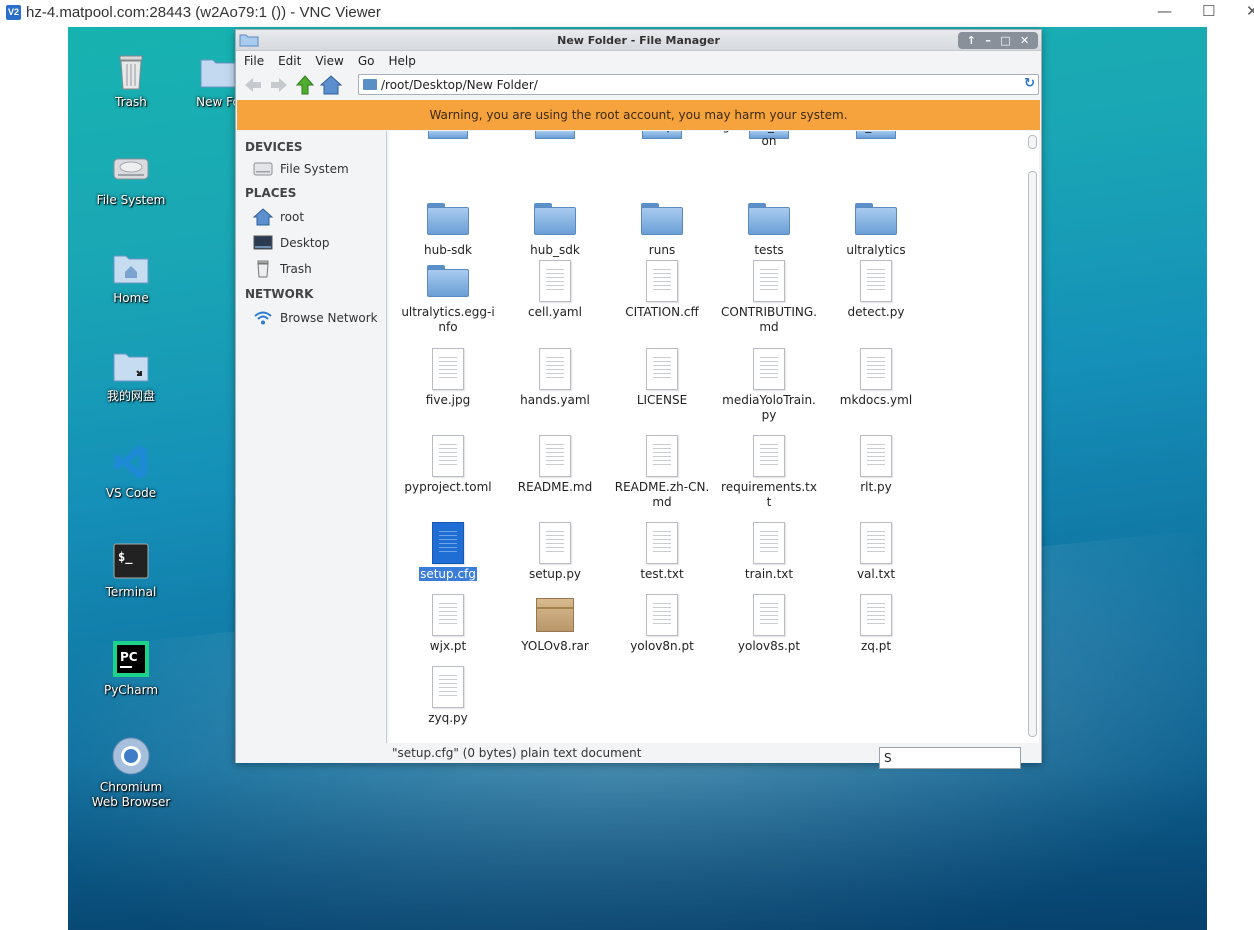  I want to click on vnc-maximize-button: ☐, so click(1208, 11).